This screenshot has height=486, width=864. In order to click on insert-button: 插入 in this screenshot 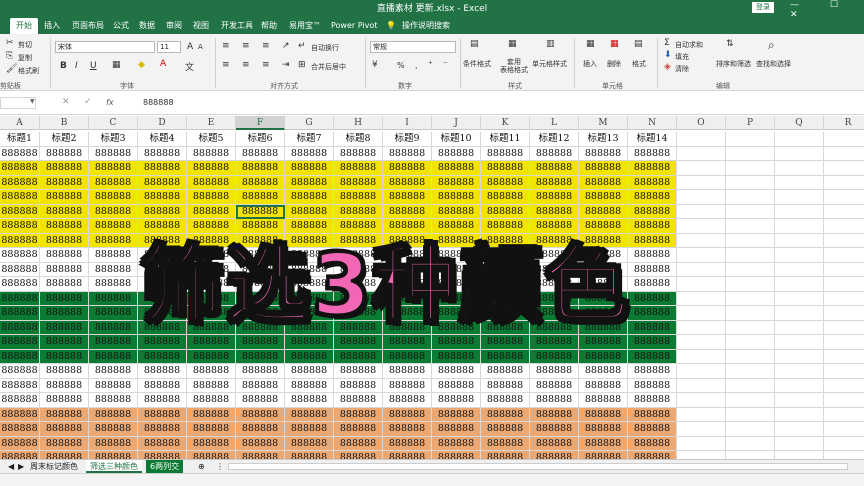, I will do `click(590, 64)`.